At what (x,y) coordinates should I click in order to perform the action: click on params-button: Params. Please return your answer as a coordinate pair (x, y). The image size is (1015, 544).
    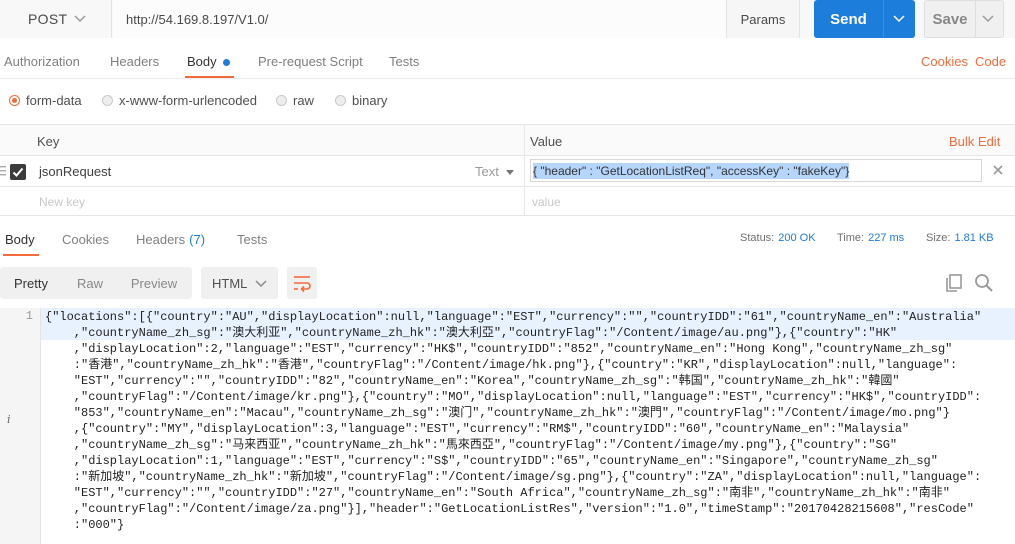
    Looking at the image, I should click on (763, 19).